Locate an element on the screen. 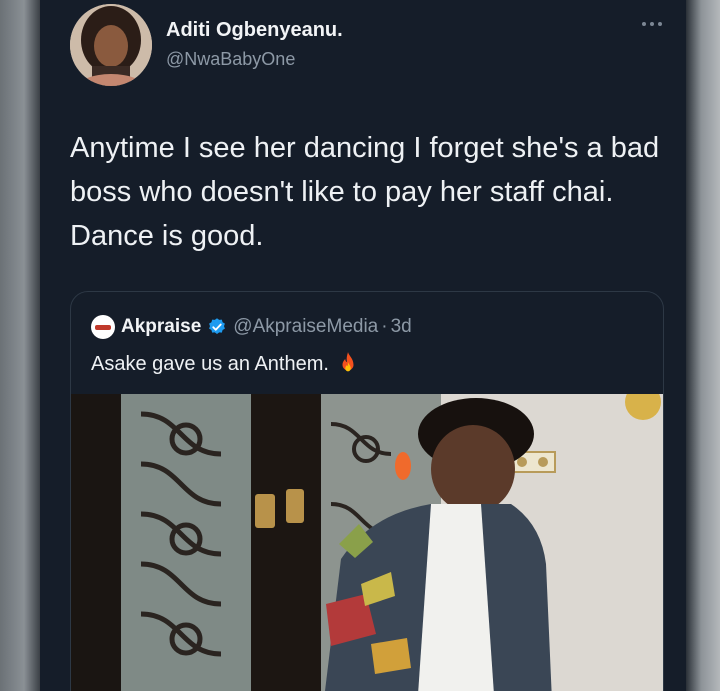 Image resolution: width=720 pixels, height=691 pixels. quoted-tweet-header: Akpraise @AkpraiseMedia · 3d is located at coordinates (251, 327).